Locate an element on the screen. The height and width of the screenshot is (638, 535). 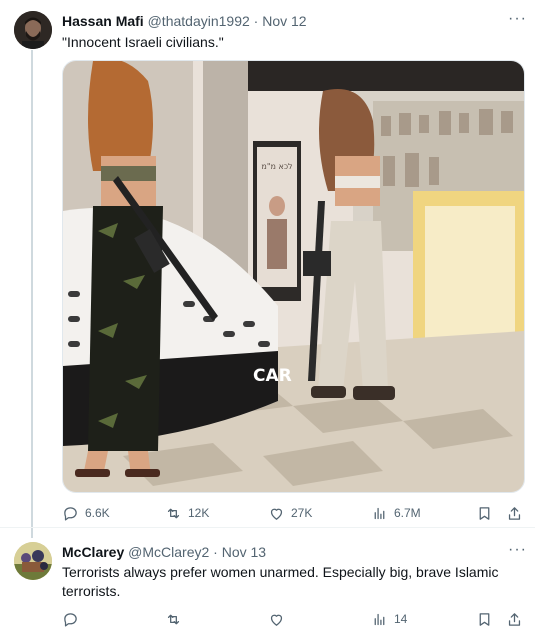
views-button: 6.7M is located at coordinates (396, 513).